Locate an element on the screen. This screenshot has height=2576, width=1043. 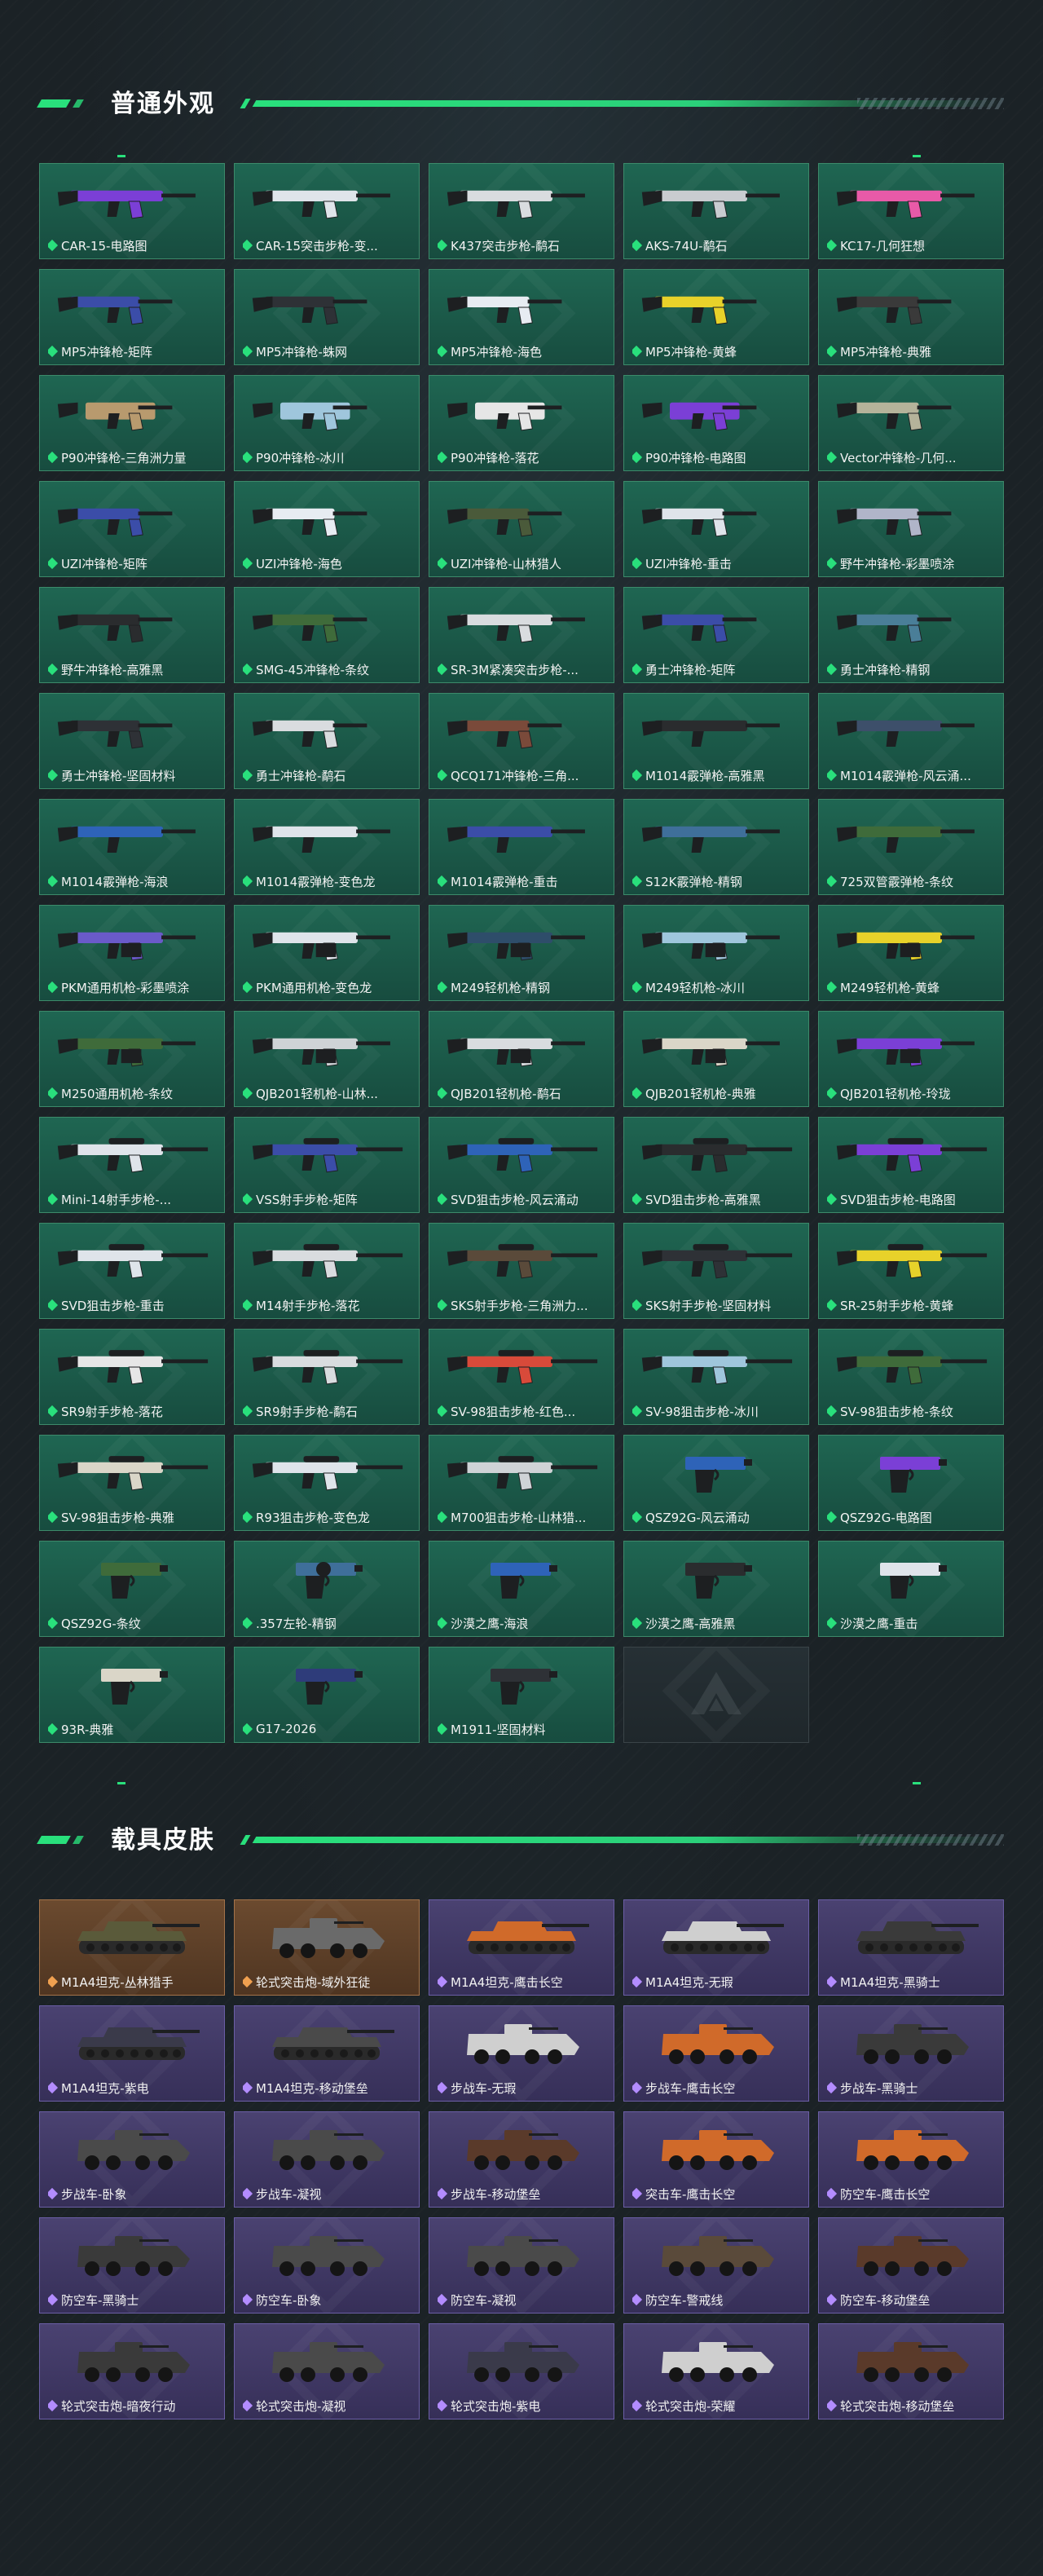
weapon-skin-card: SVD狙击步枪-高雅黑 is located at coordinates (716, 1165).